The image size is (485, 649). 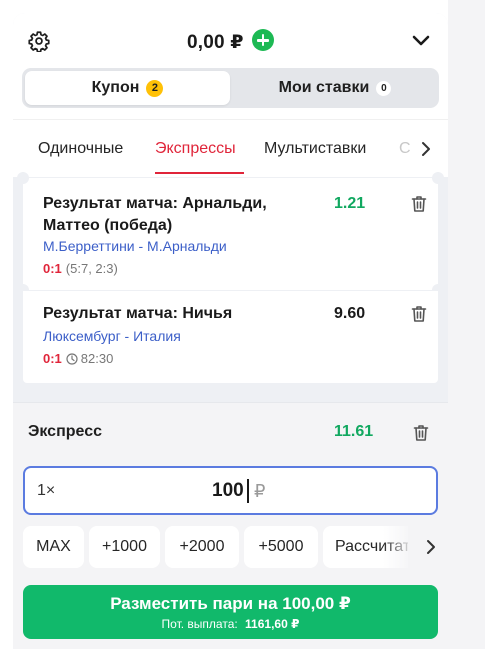 I want to click on stake-value: 100, so click(x=228, y=490).